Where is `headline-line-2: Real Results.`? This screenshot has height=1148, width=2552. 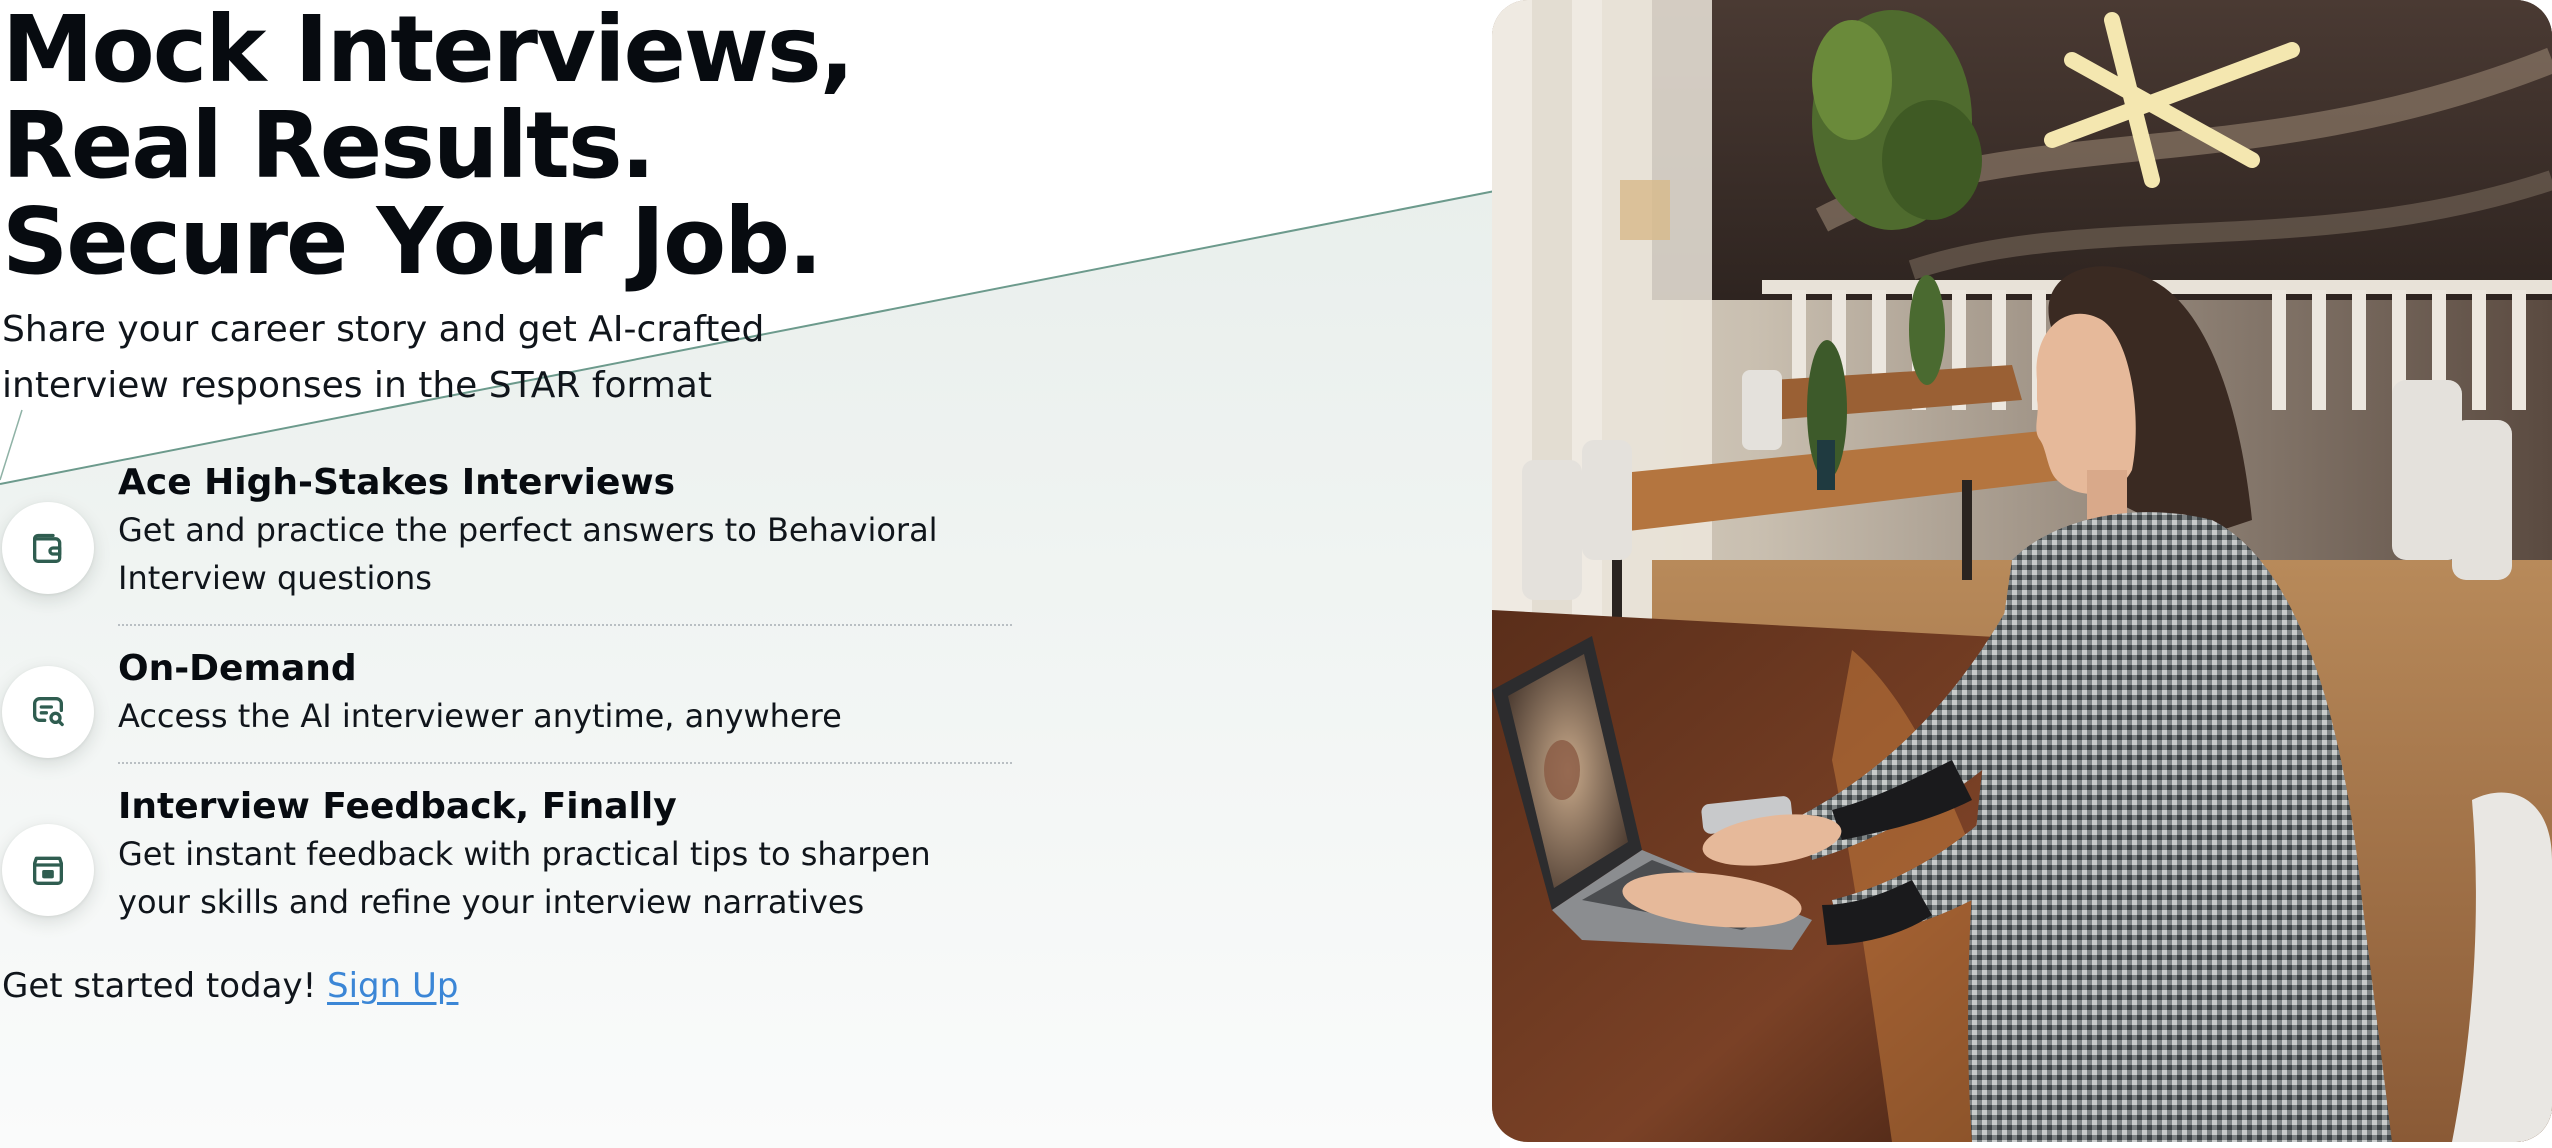
headline-line-2: Real Results. is located at coordinates (329, 145).